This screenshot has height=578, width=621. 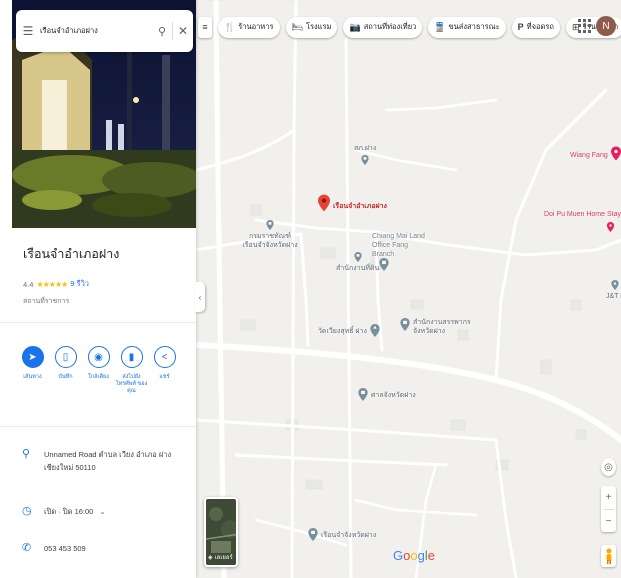 What do you see at coordinates (52, 284) in the screenshot?
I see `star-rating-icon: ★★★★★` at bounding box center [52, 284].